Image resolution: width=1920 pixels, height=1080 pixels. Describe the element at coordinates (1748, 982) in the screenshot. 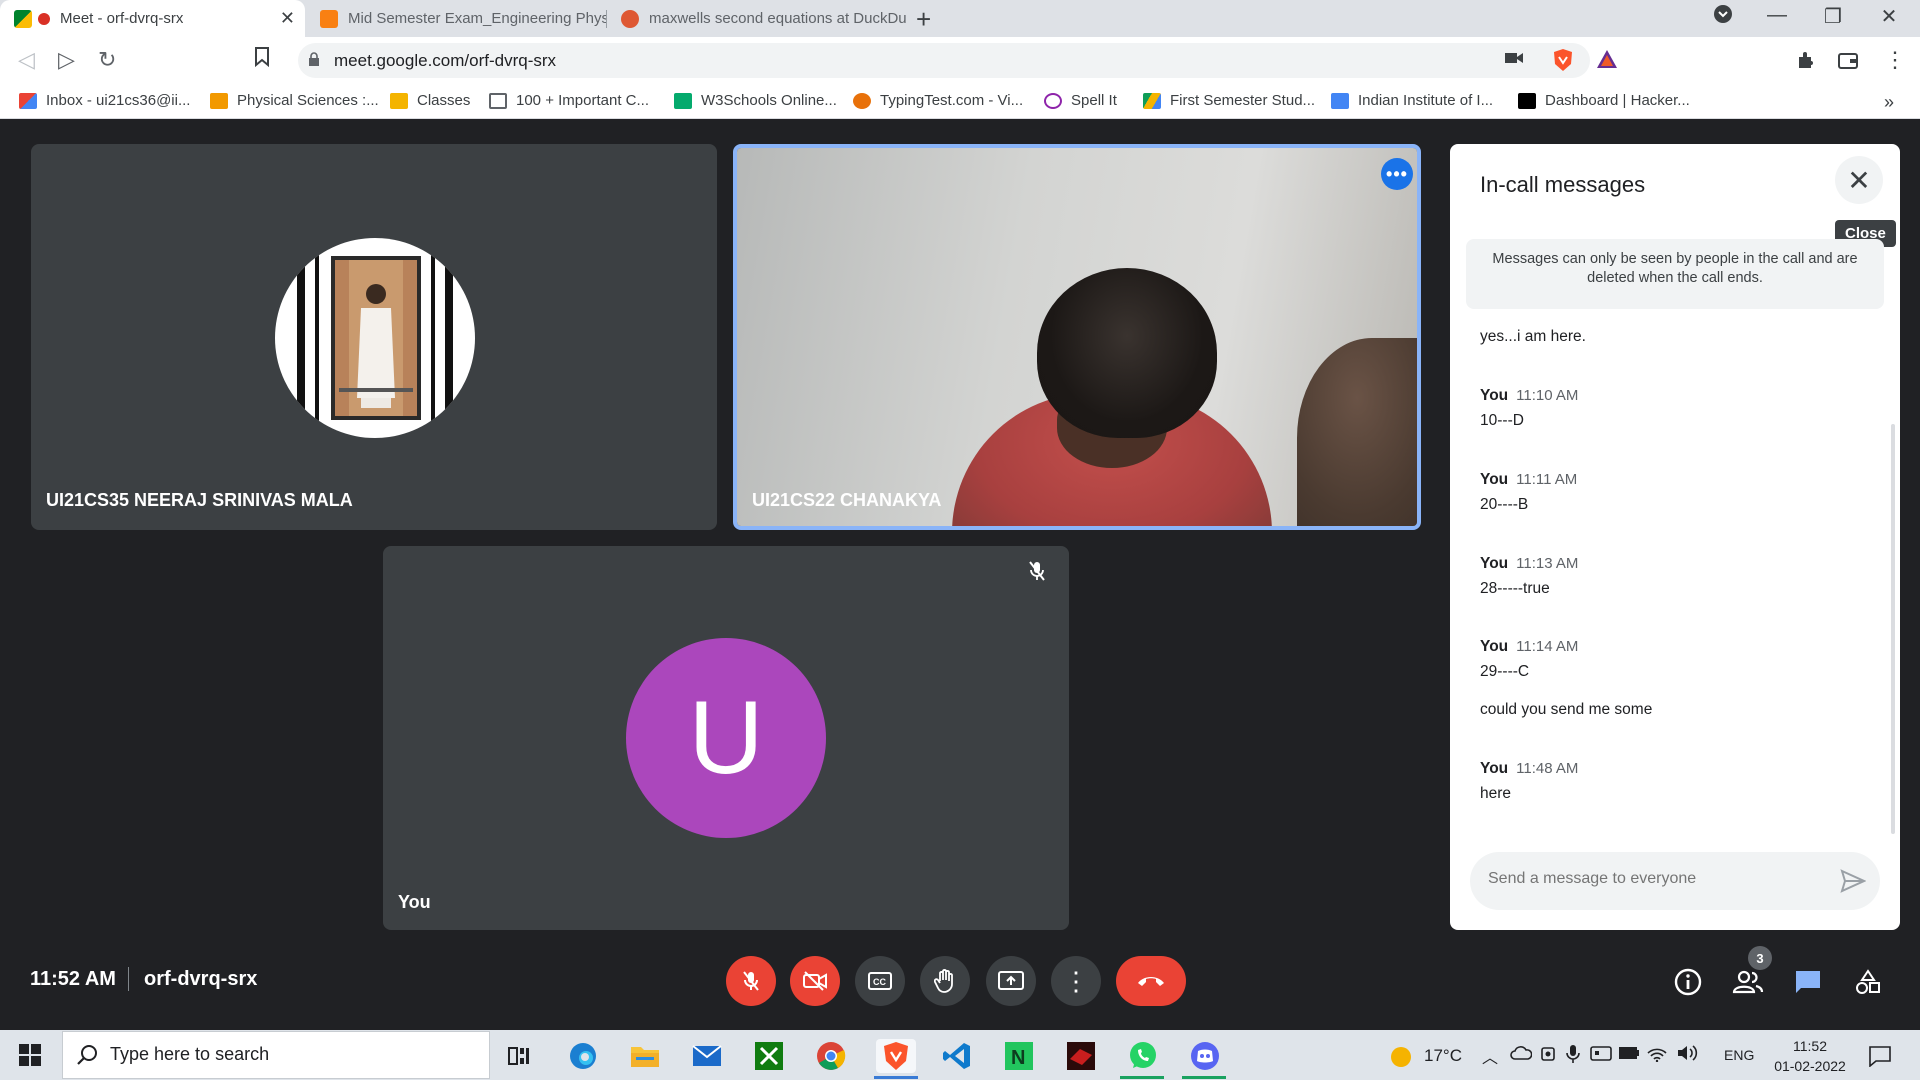

I see `people-icon` at that location.